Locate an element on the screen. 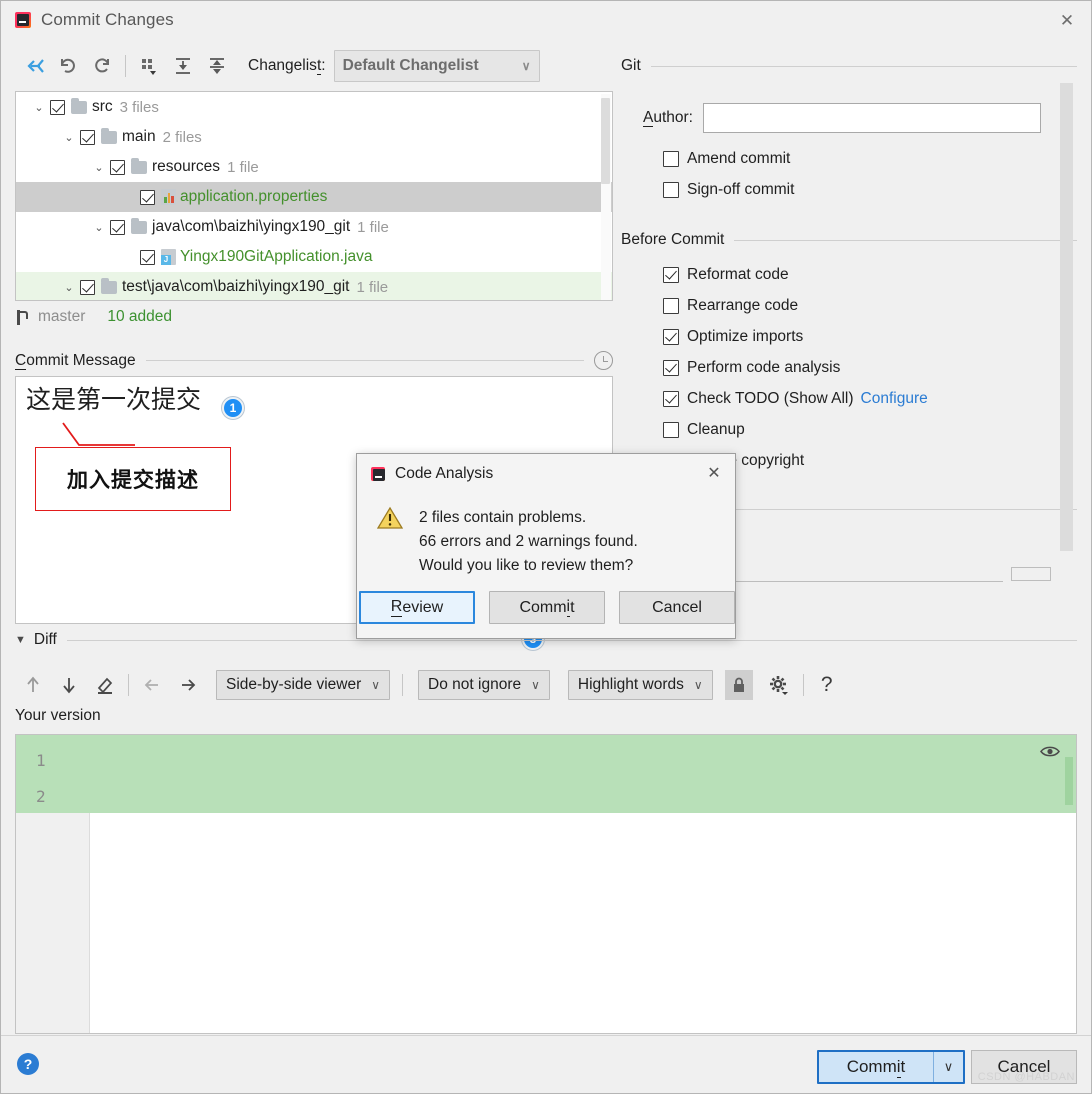 The width and height of the screenshot is (1092, 1094). cancel-button: Cancel is located at coordinates (677, 607).